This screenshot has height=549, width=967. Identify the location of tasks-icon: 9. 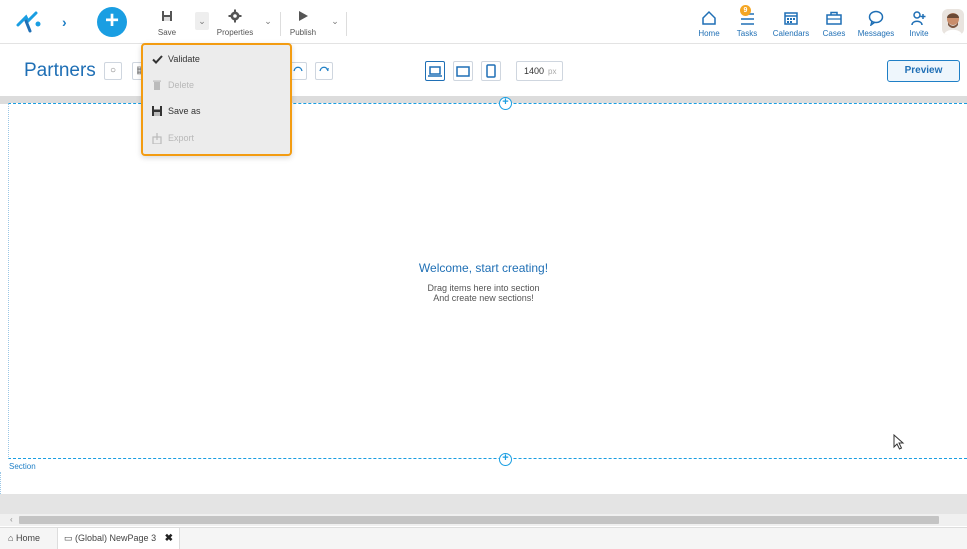
(747, 16).